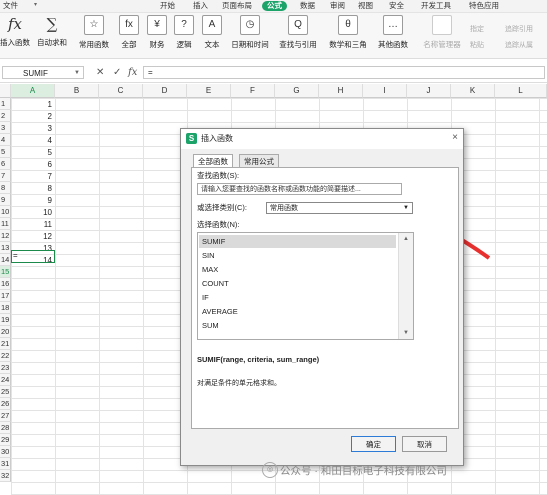  I want to click on wps-logo-icon: S, so click(191, 138).